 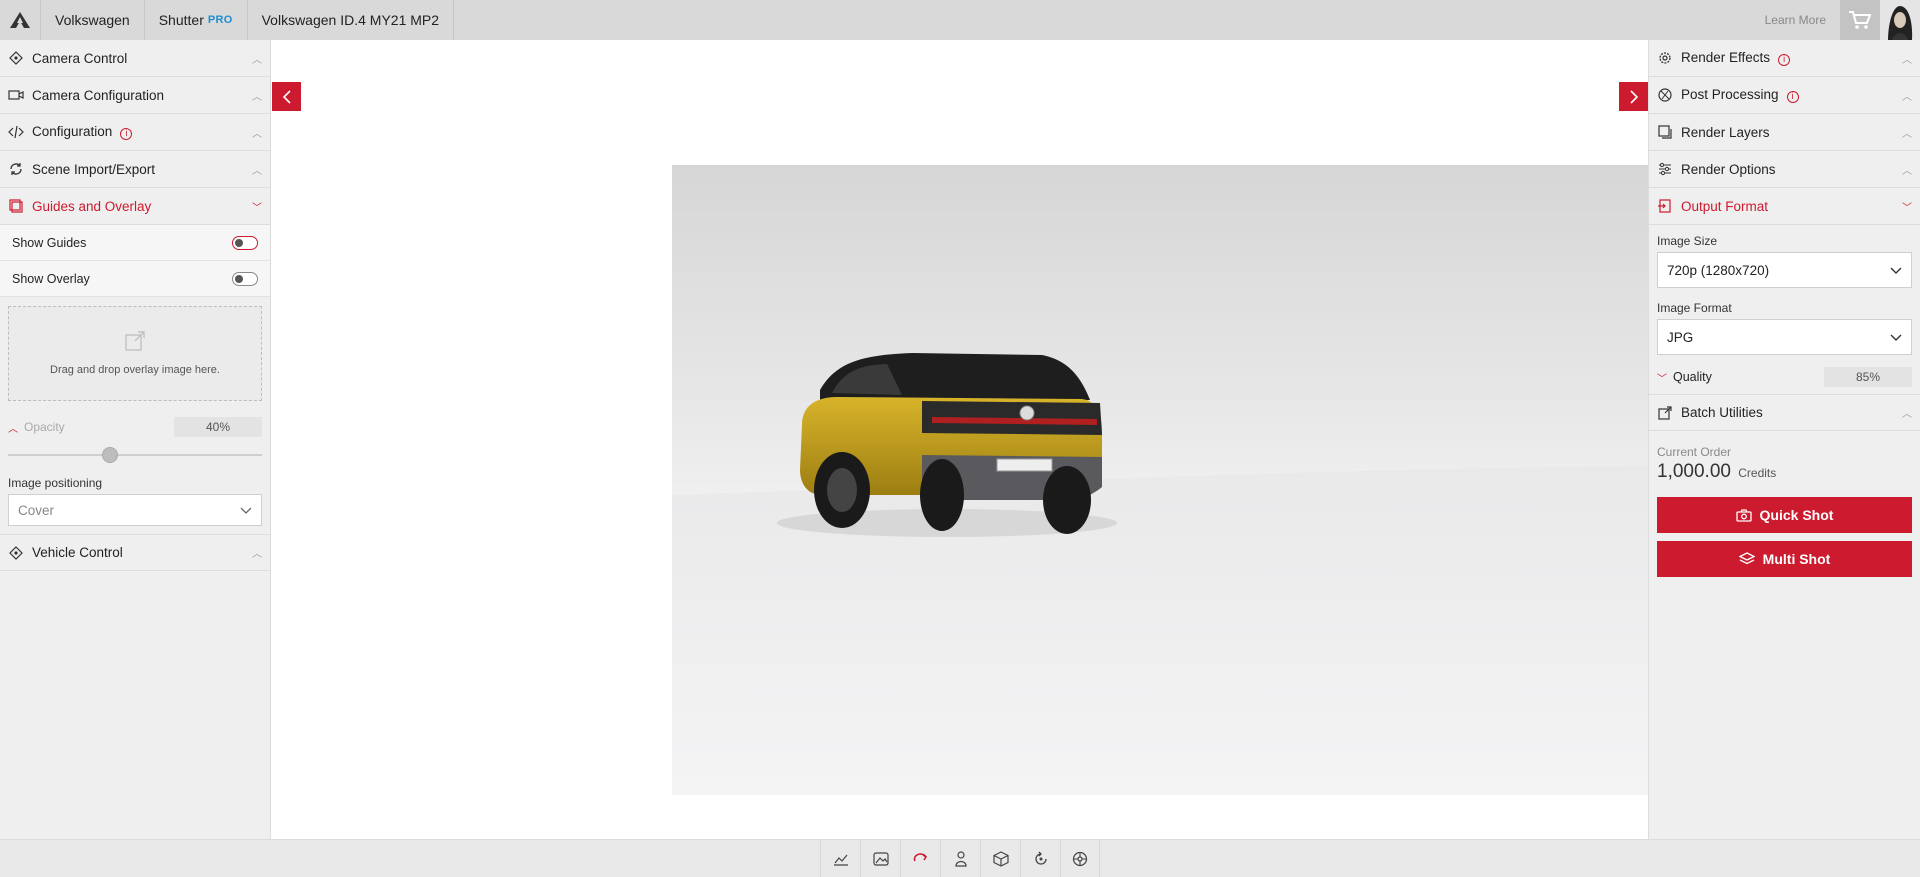 I want to click on slider-thumb, so click(x=109, y=455).